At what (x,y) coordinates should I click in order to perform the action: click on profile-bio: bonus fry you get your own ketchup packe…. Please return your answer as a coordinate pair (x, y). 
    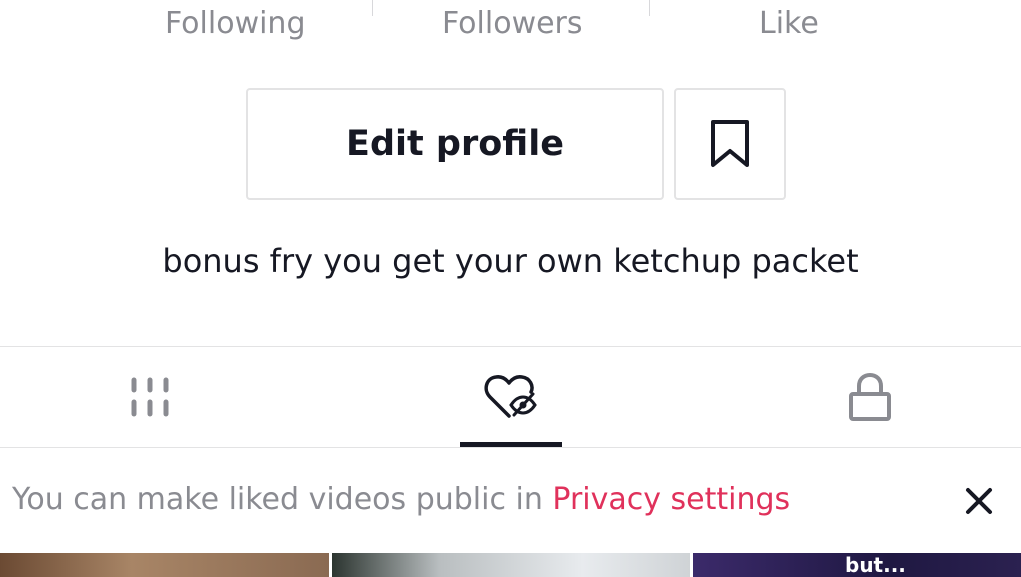
    Looking at the image, I should click on (510, 261).